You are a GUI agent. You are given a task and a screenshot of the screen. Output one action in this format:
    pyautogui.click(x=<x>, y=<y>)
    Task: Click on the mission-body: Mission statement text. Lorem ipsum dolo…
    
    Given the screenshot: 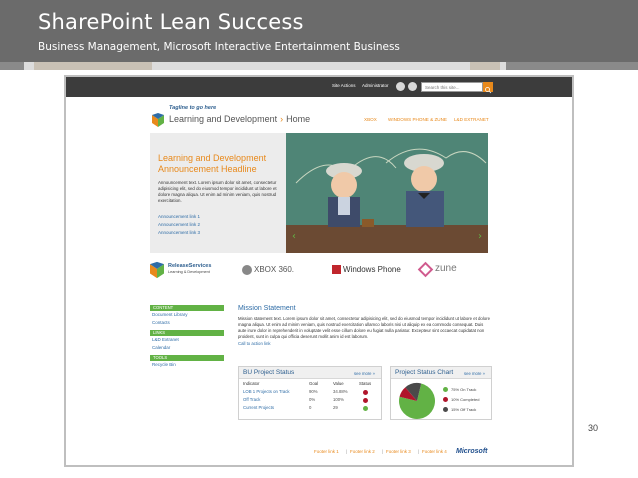 What is the action you would take?
    pyautogui.click(x=364, y=327)
    